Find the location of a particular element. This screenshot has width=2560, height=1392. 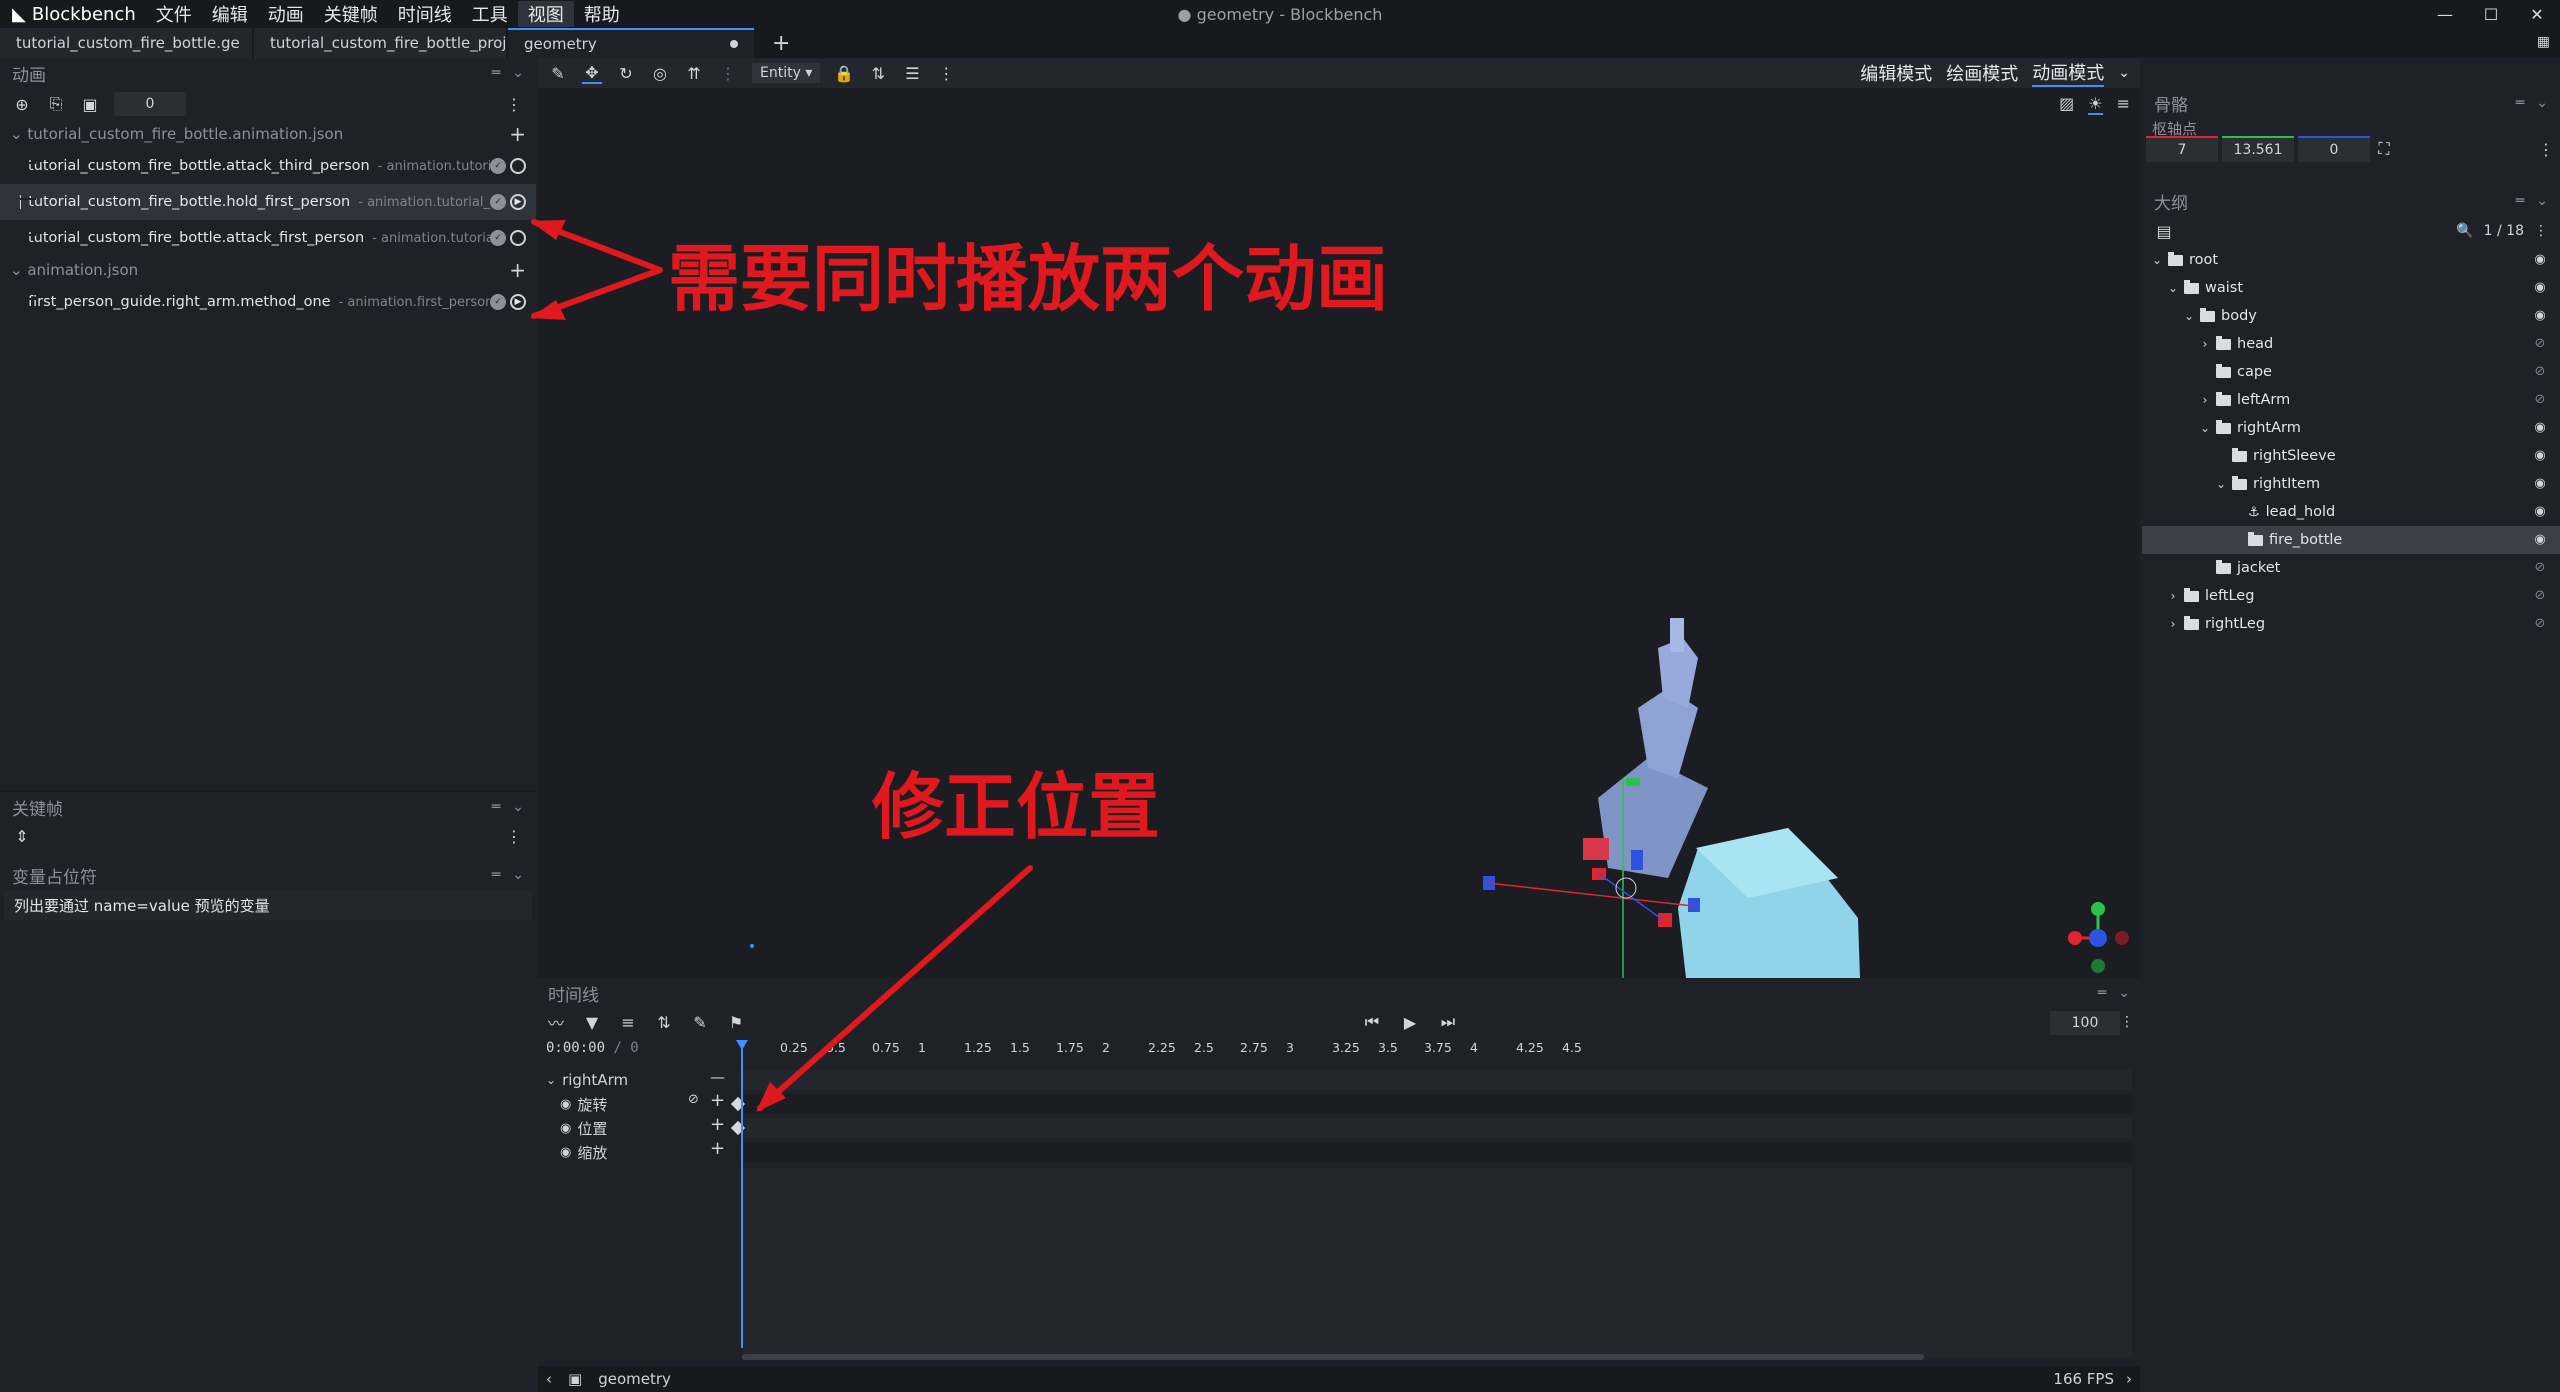

annotation-fix-position: 修正位置 is located at coordinates (1016, 807).